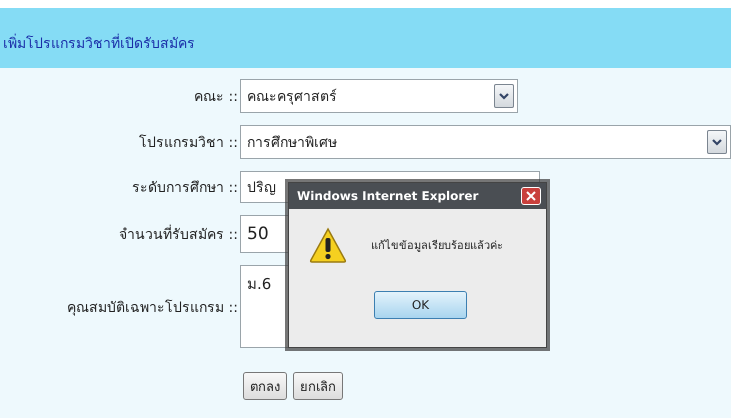 This screenshot has height=418, width=731. I want to click on close-icon, so click(531, 196).